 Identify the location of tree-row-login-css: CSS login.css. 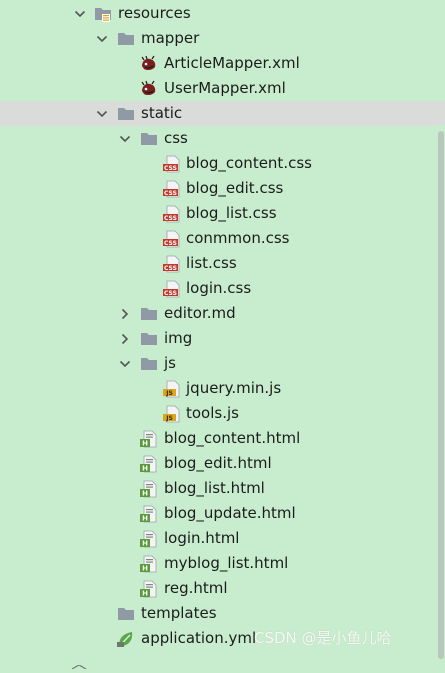
(222, 288).